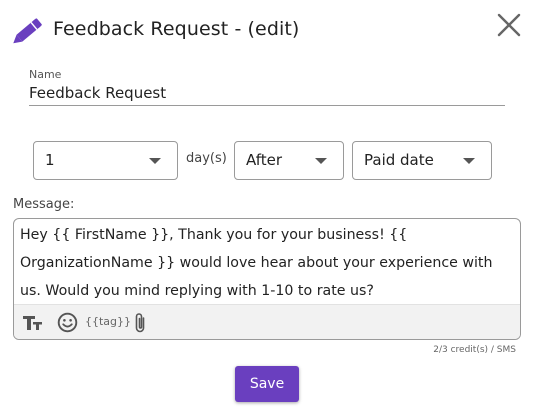  I want to click on sms-credit-counter: 2/3 credit(s) / SMS, so click(474, 350).